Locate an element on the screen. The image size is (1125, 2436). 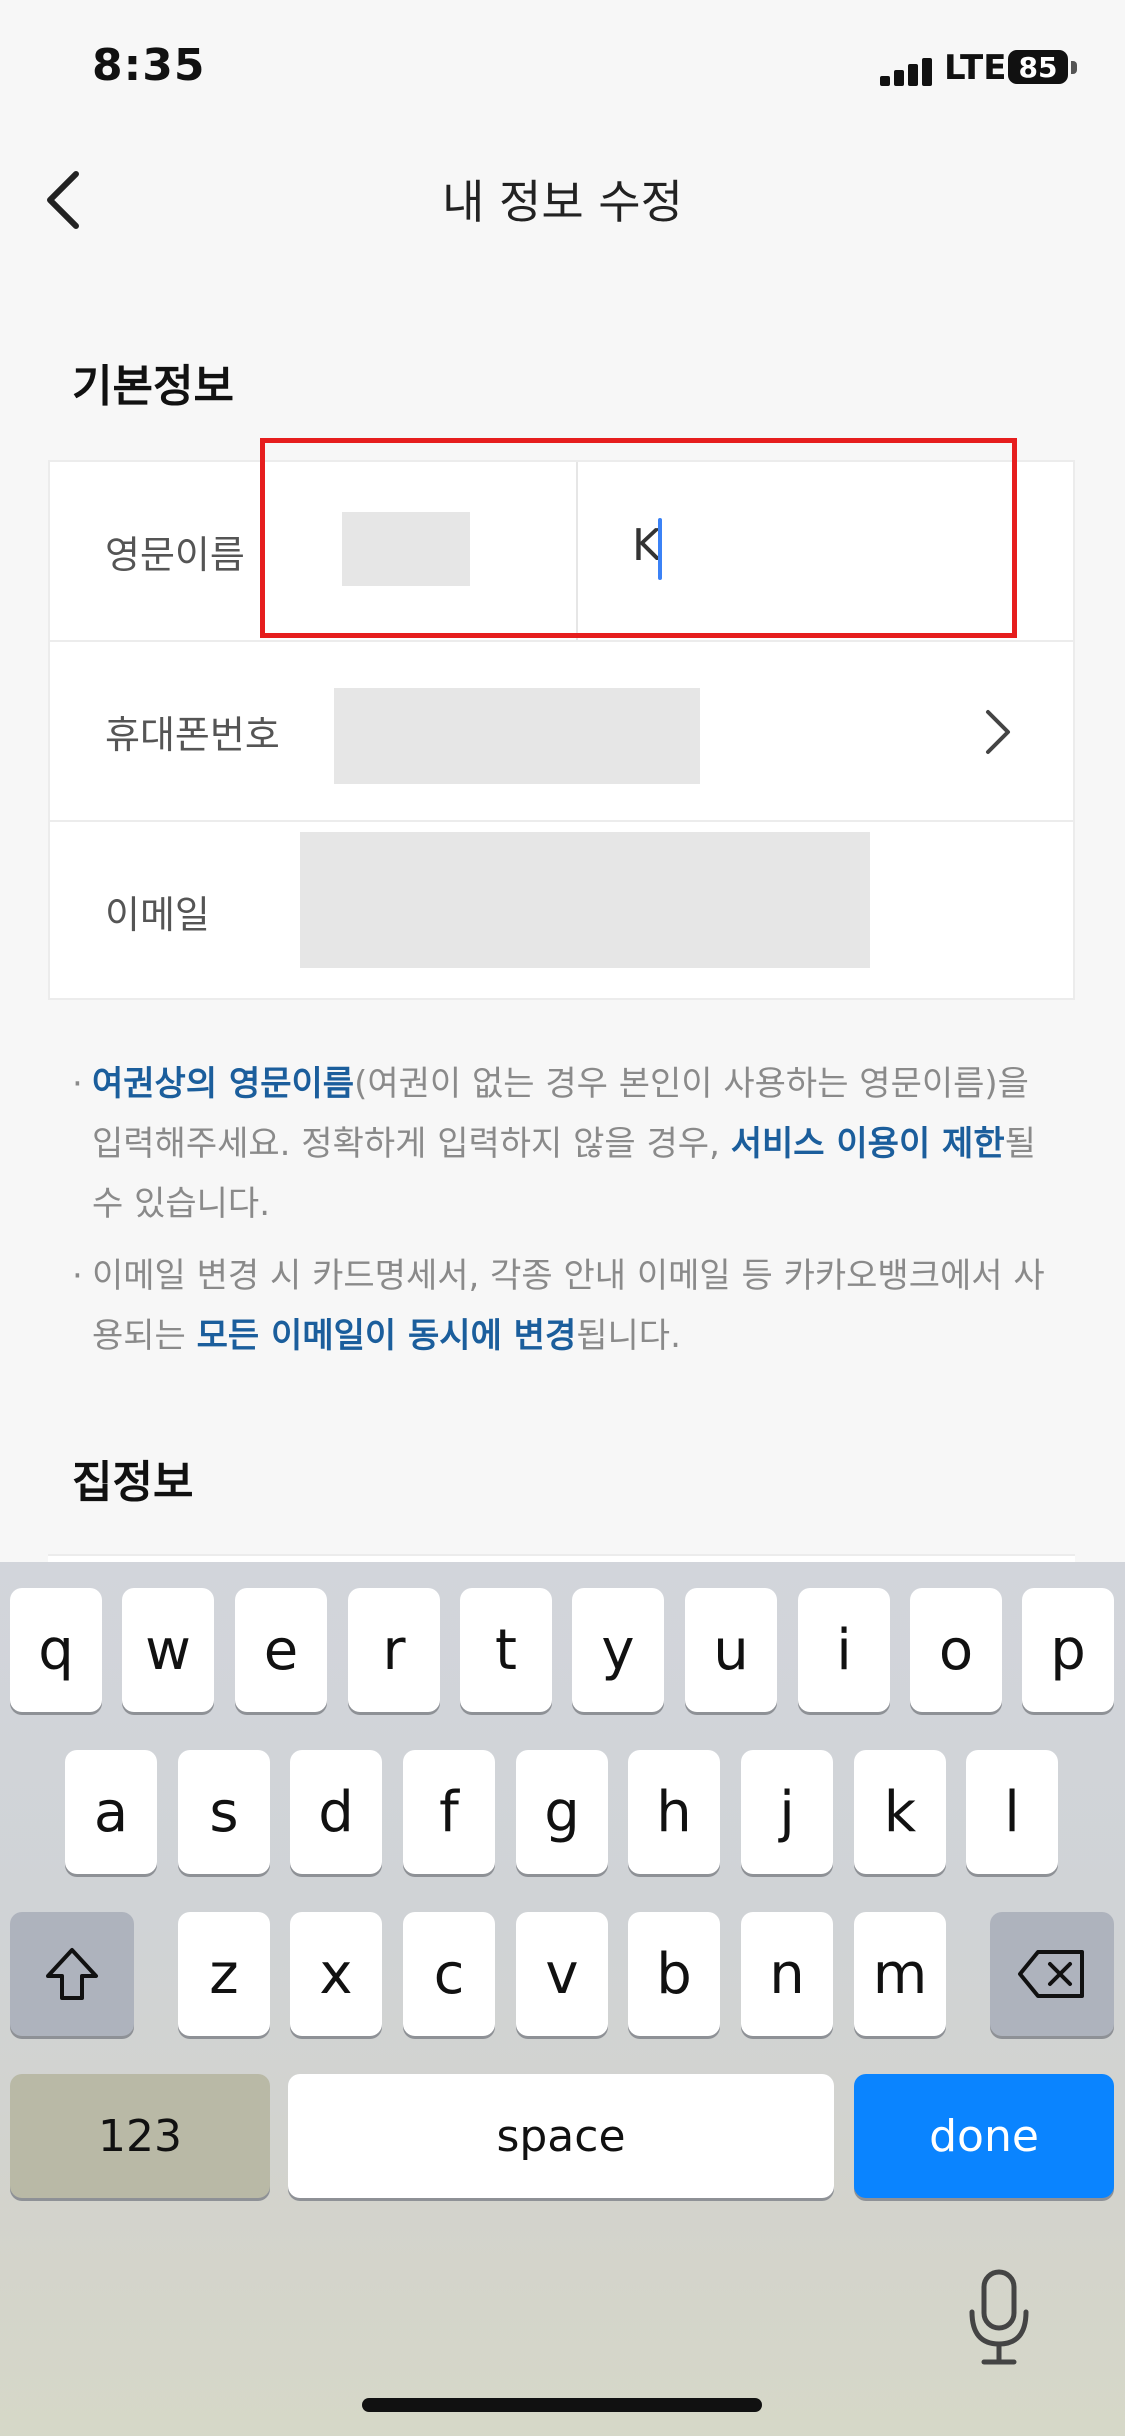
shift-key is located at coordinates (72, 1974).